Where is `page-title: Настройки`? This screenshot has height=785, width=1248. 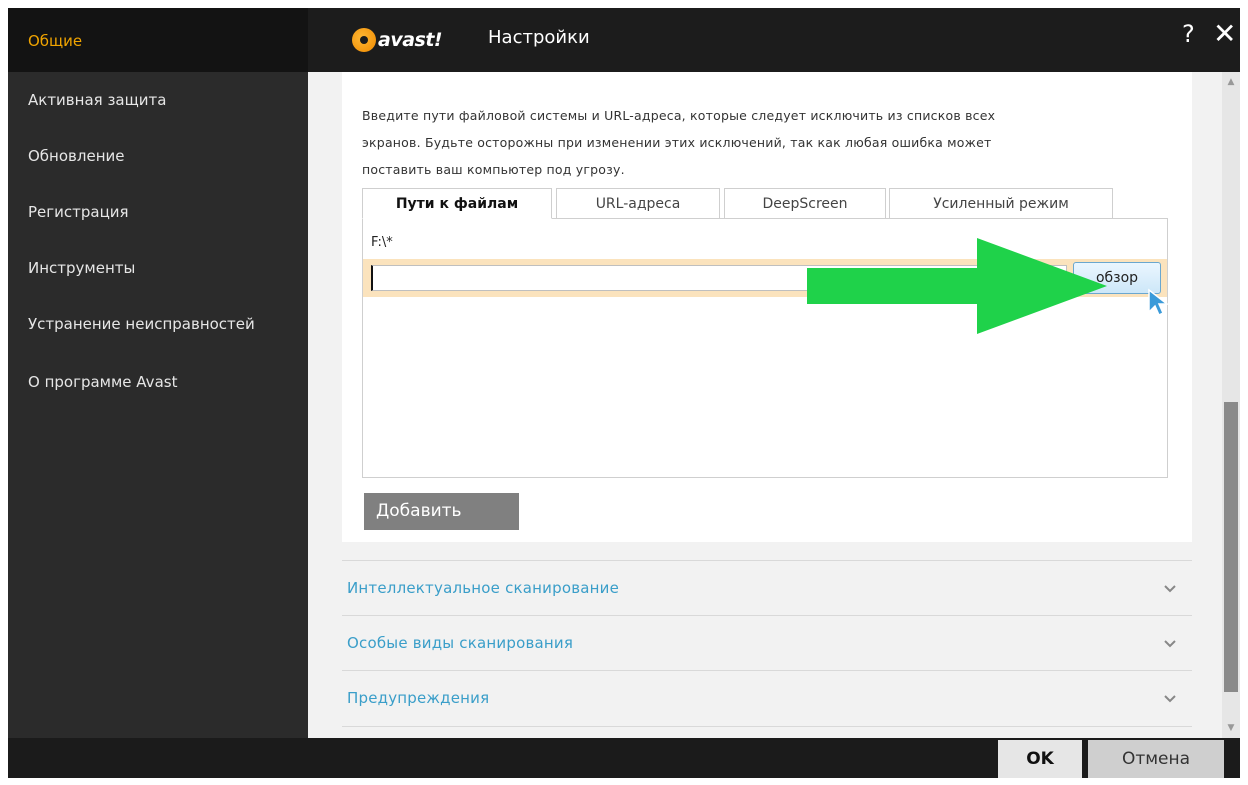 page-title: Настройки is located at coordinates (539, 37).